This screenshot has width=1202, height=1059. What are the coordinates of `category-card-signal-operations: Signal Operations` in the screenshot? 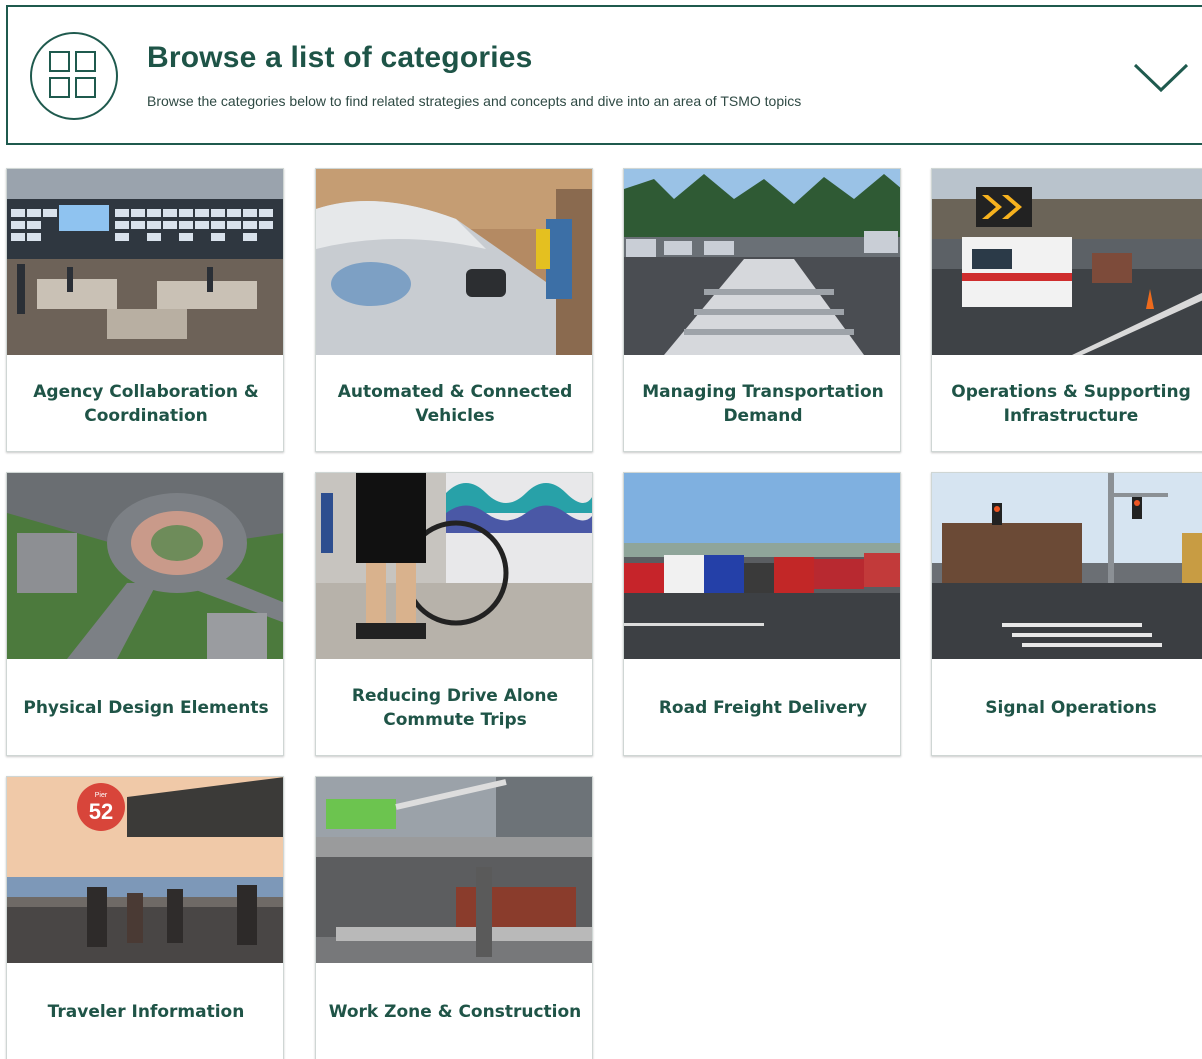 It's located at (1066, 614).